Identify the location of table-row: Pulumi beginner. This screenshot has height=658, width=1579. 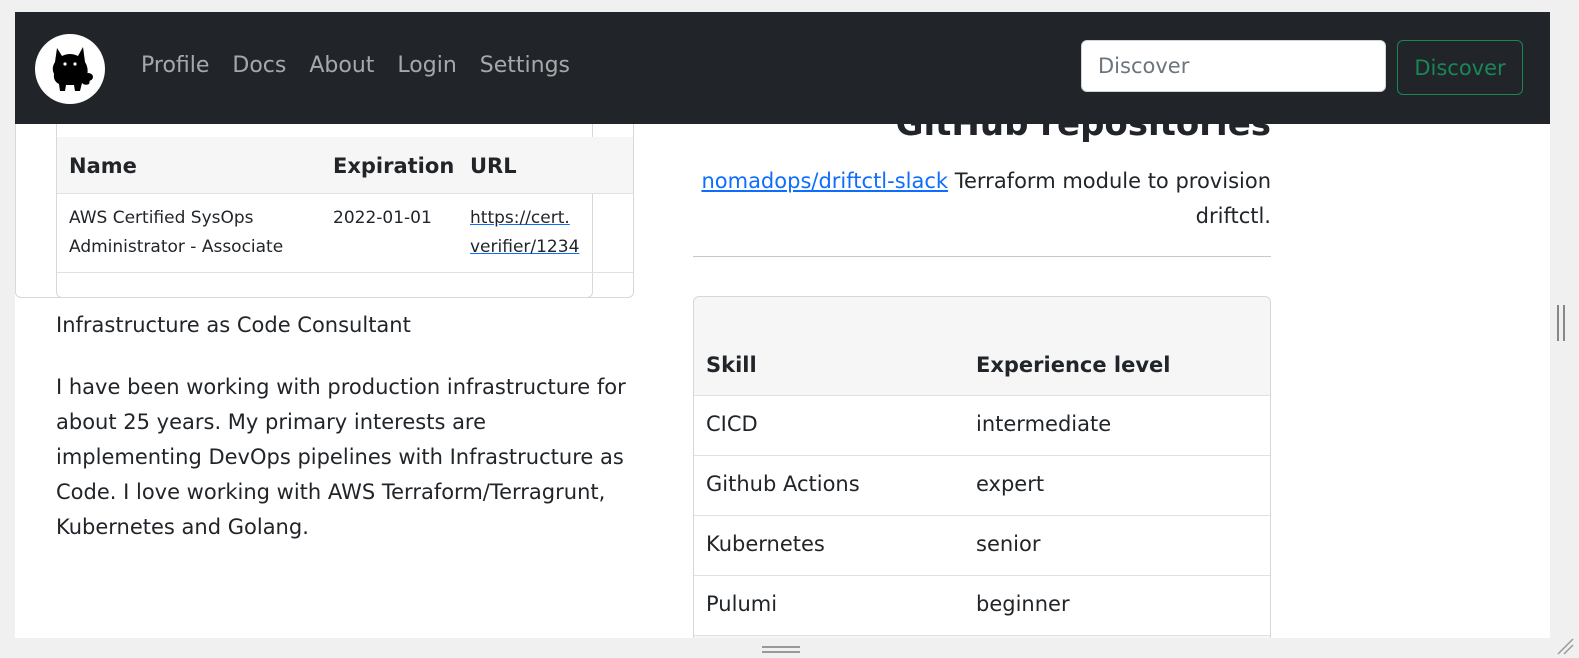
(982, 606).